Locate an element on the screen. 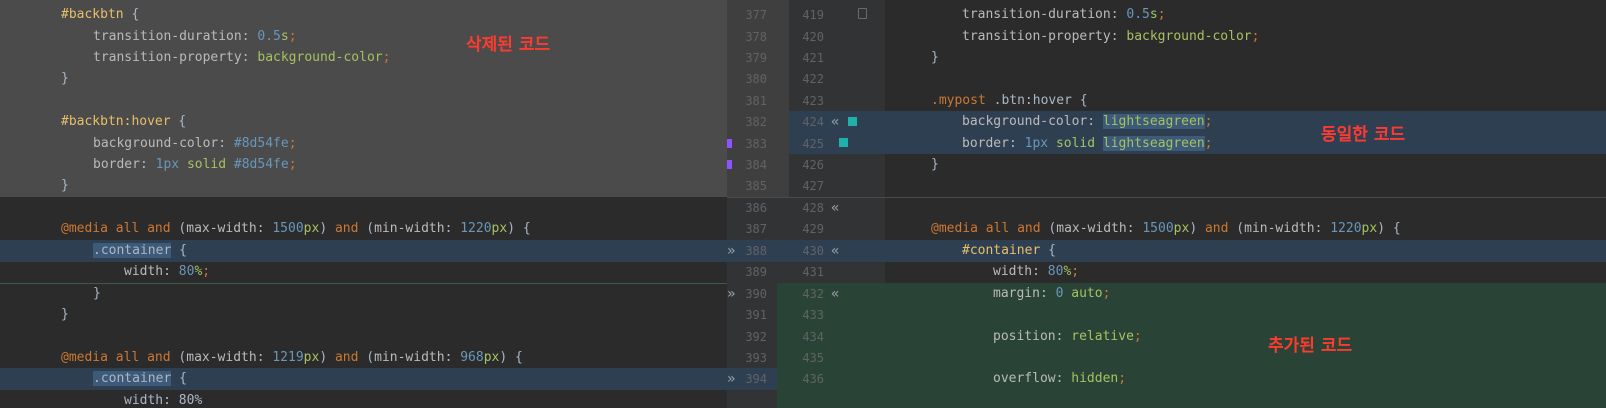 This screenshot has width=1606, height=408. line-number: 421 is located at coordinates (813, 58).